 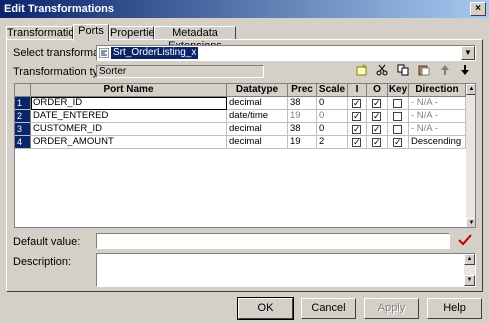 I want to click on description-textarea: ▲ ▼, so click(x=286, y=270).